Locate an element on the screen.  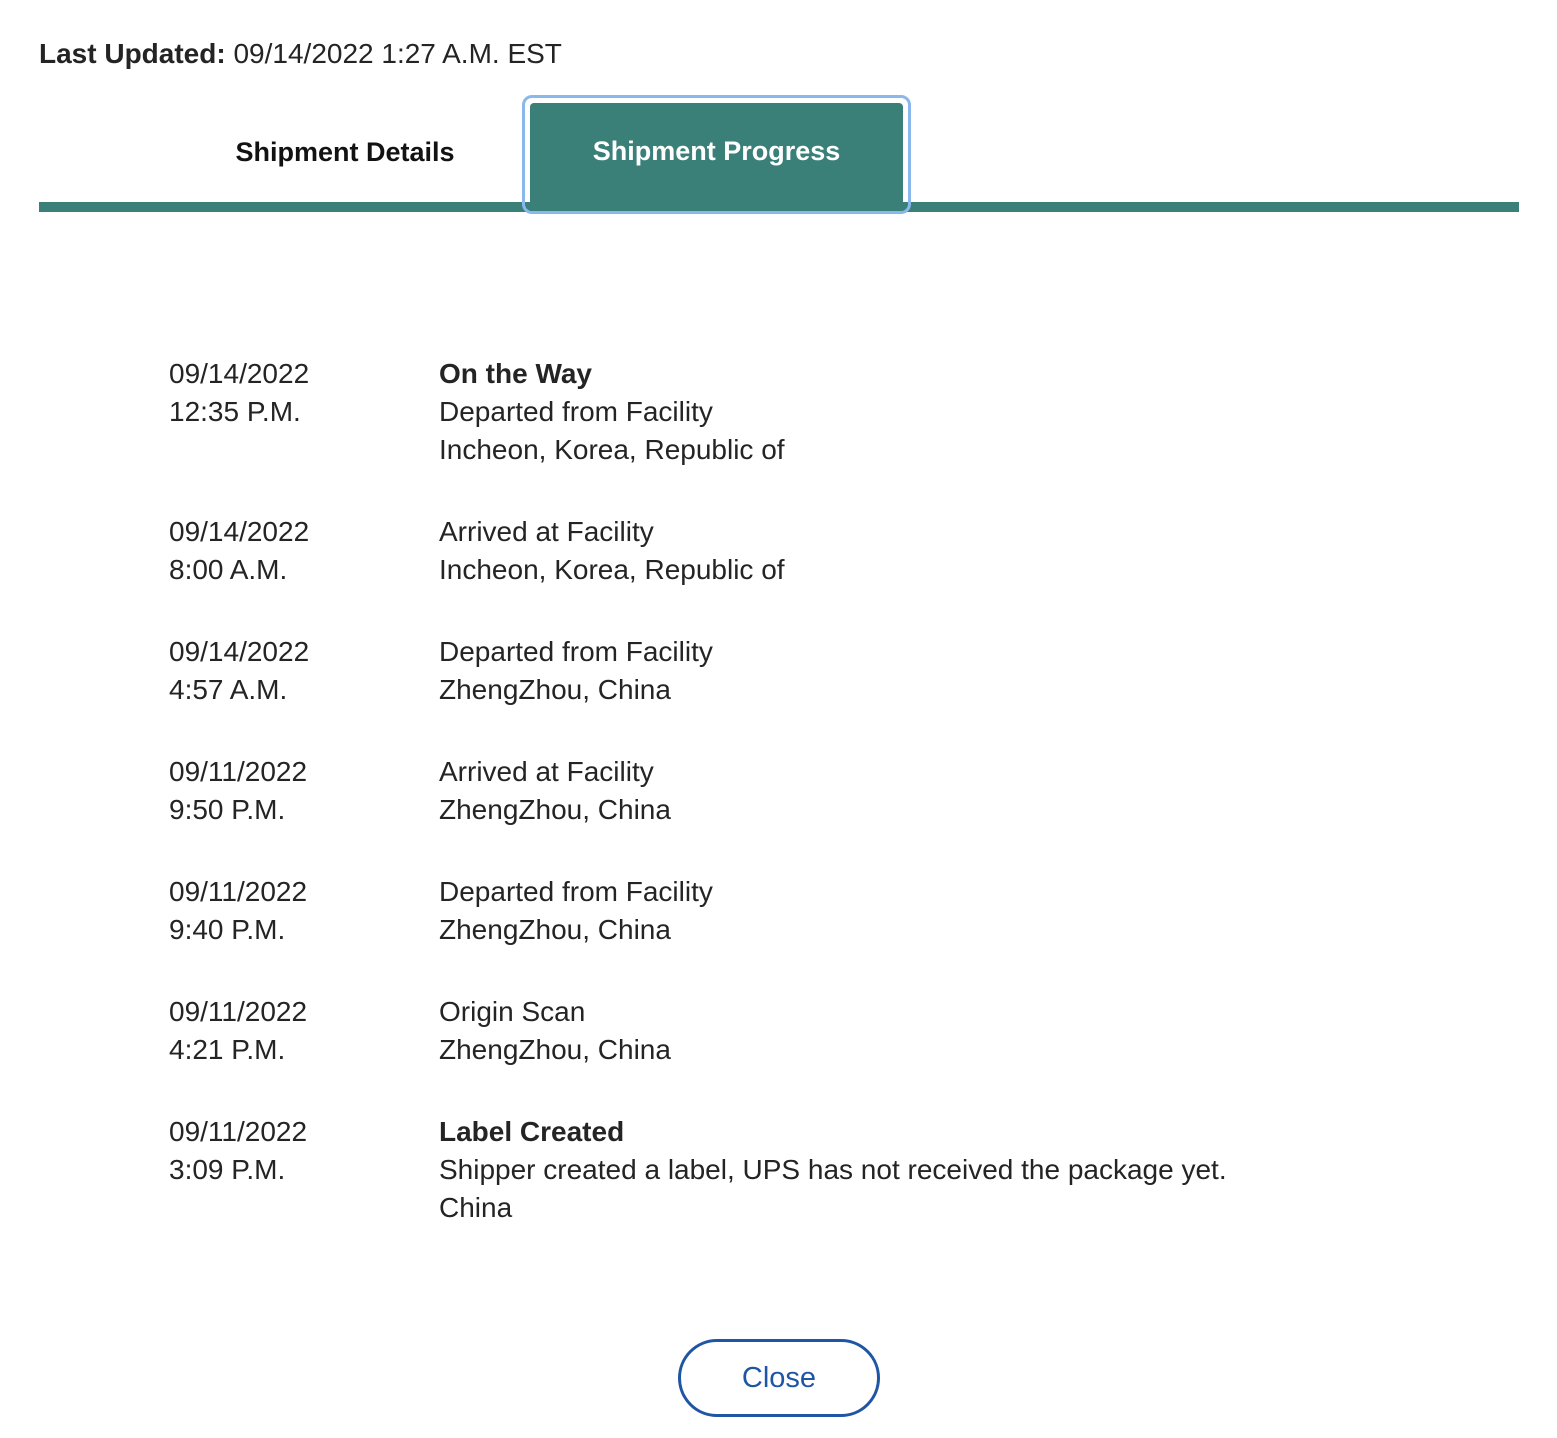
progress-when: 09/14/2022 4:57 A.M. is located at coordinates (304, 671).